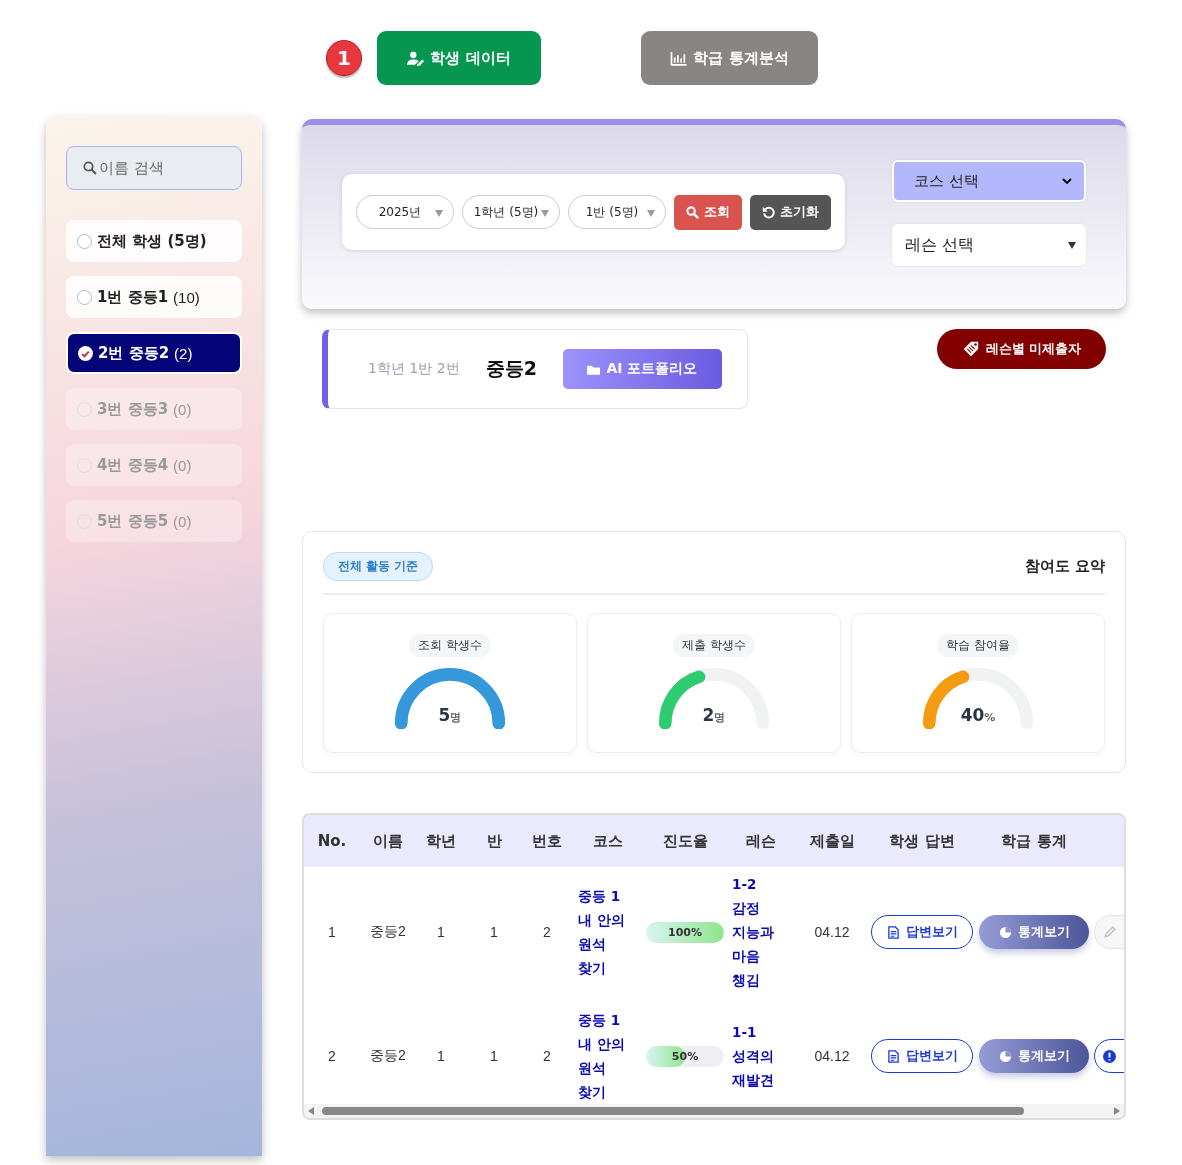 The width and height of the screenshot is (1182, 1165). I want to click on gauge-label: 조회 학생수, so click(450, 645).